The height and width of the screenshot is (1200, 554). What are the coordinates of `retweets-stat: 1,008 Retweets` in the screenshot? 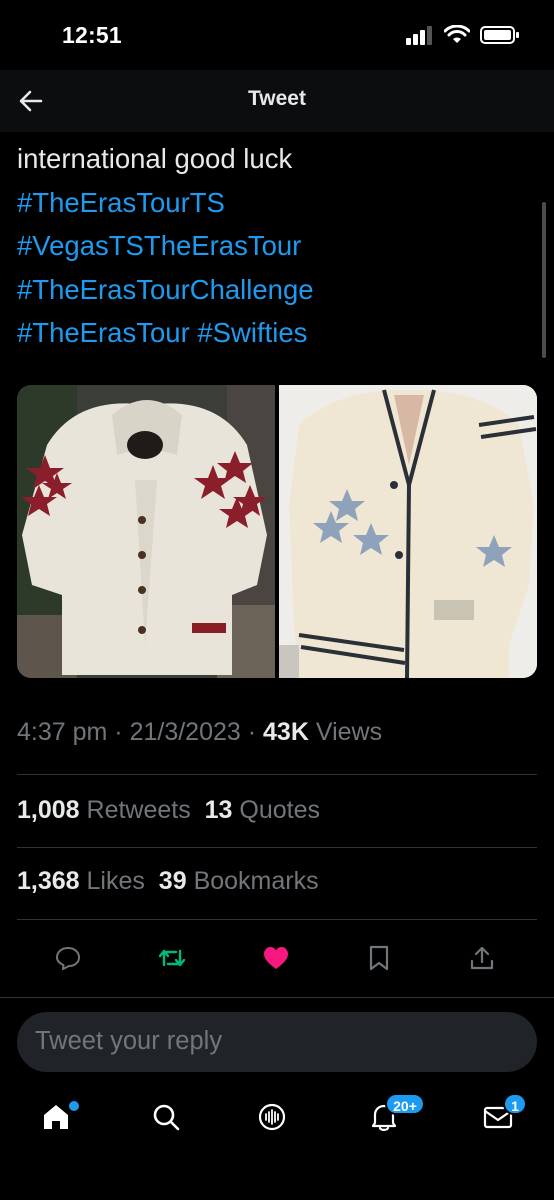 It's located at (104, 810).